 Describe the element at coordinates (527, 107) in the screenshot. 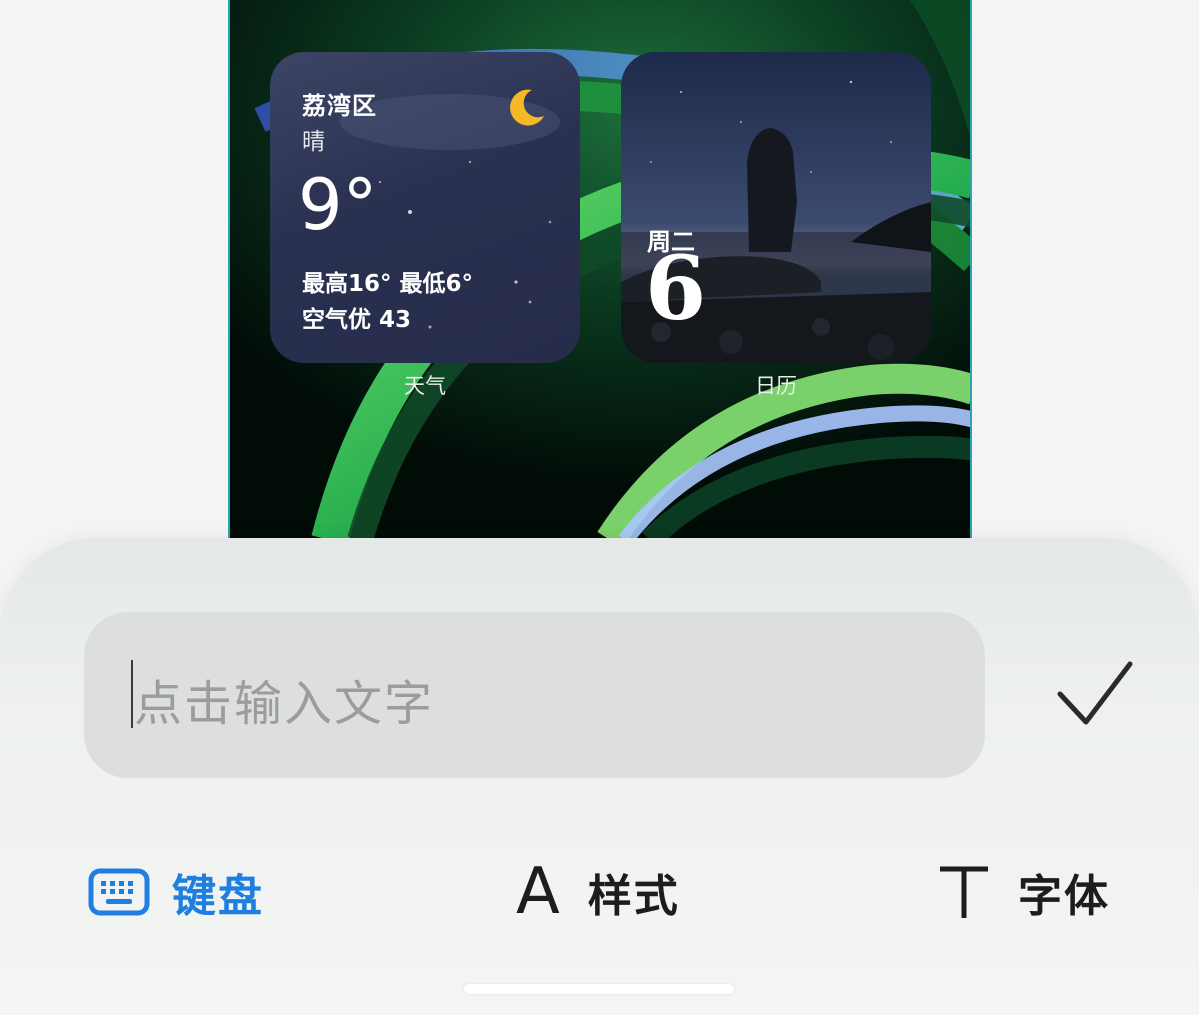

I see `crescent-moon-icon` at that location.